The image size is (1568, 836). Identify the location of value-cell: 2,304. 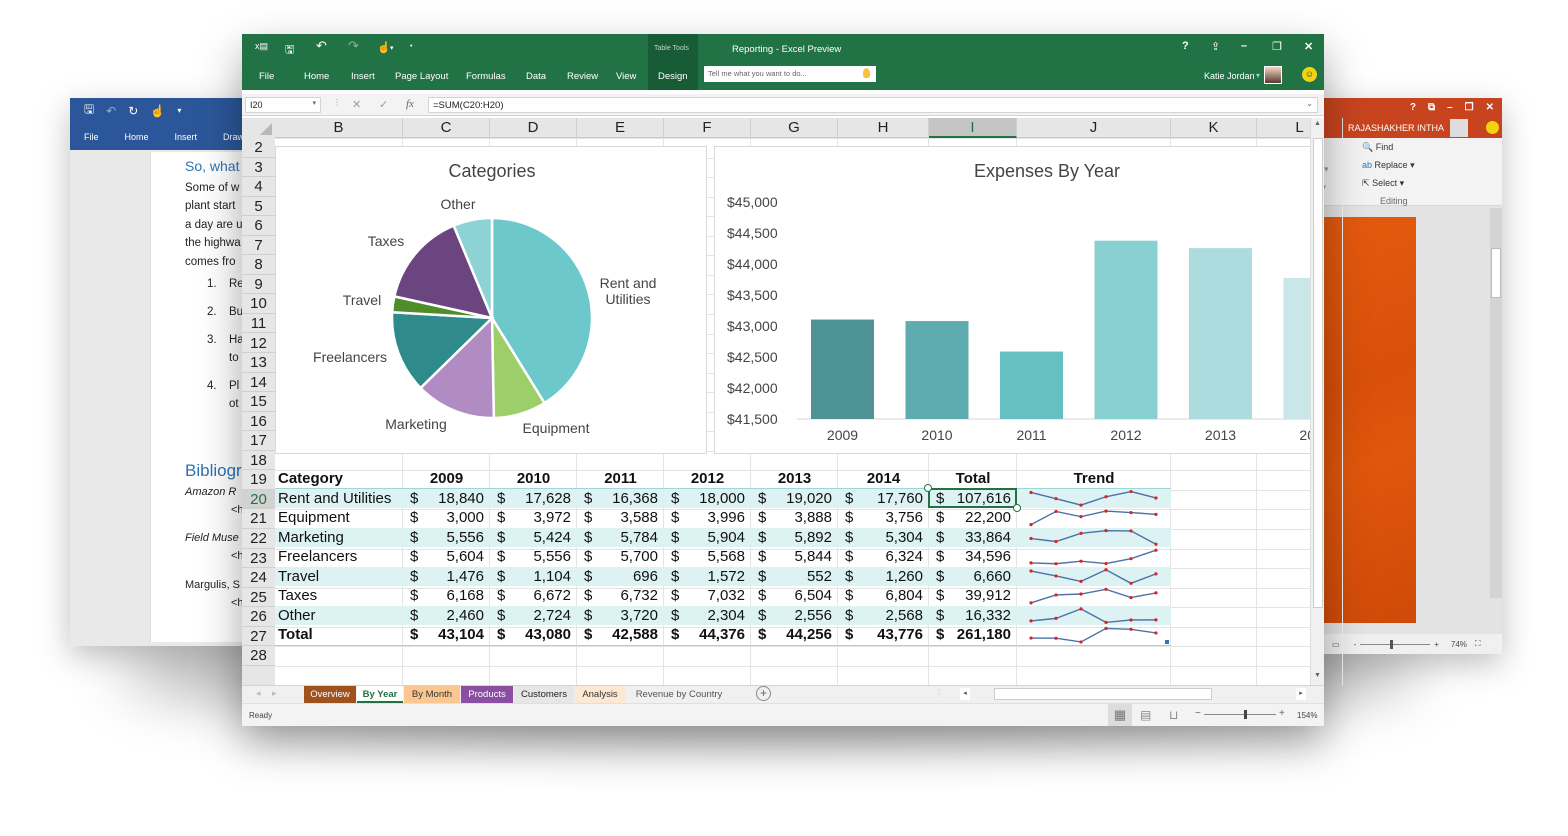
(704, 616).